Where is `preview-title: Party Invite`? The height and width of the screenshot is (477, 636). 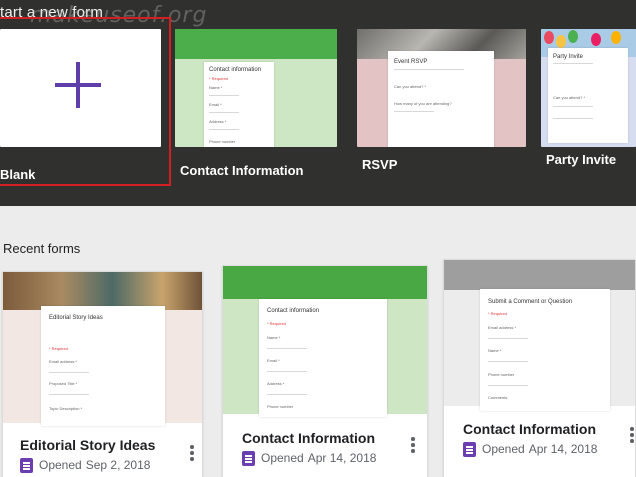 preview-title: Party Invite is located at coordinates (568, 57).